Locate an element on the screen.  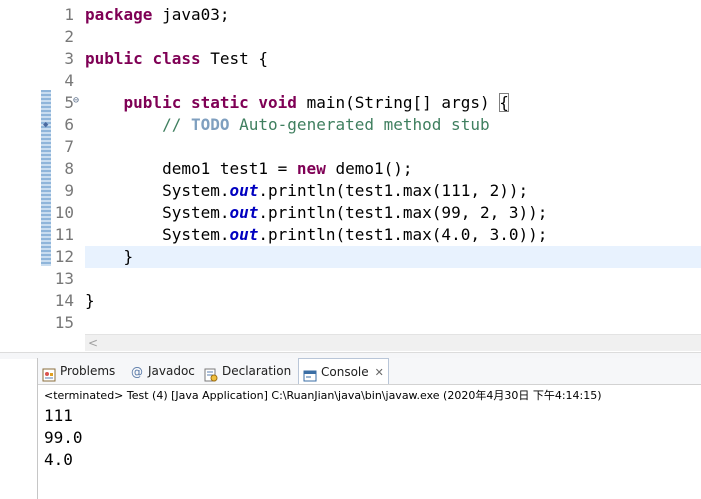
line-number: 8 is located at coordinates (69, 168).